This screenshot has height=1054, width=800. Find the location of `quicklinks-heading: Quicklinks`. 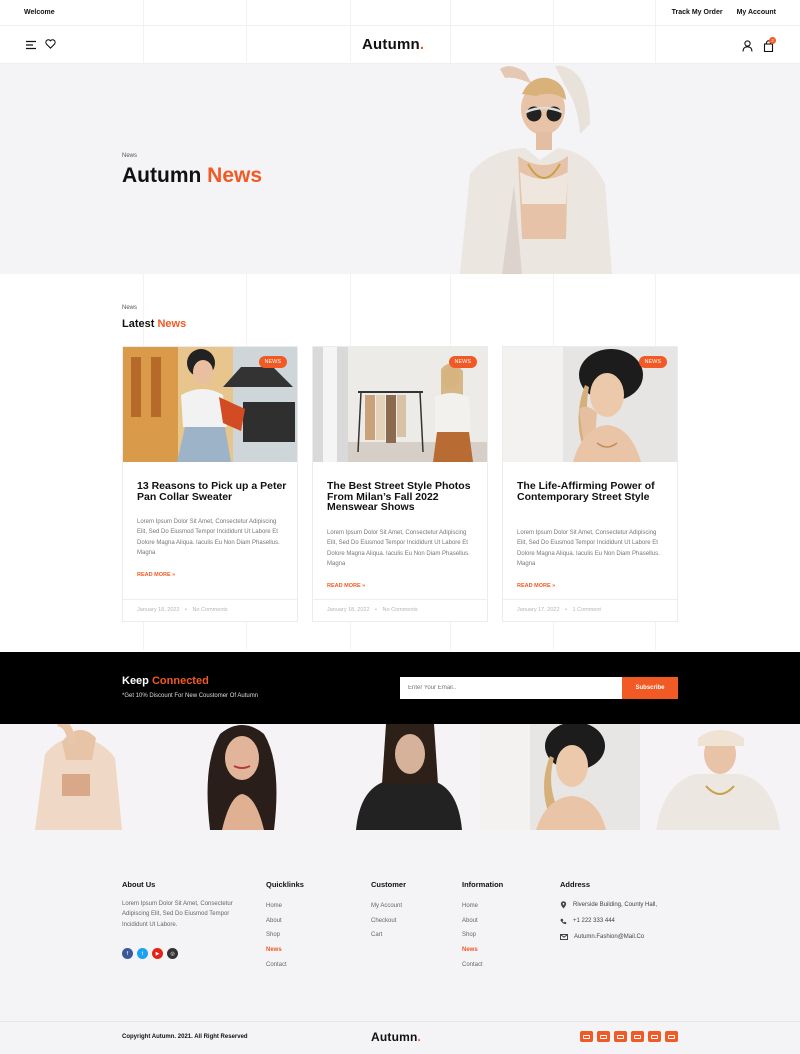

quicklinks-heading: Quicklinks is located at coordinates (285, 884).